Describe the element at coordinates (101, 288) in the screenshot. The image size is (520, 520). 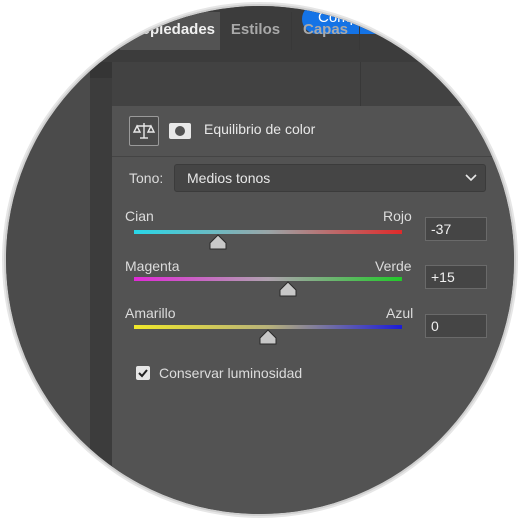
I see `panel-dock-strip` at that location.